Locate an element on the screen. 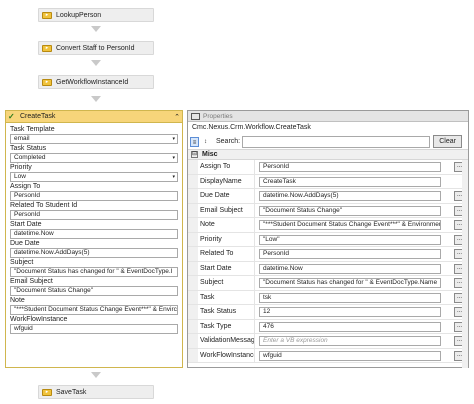 This screenshot has width=474, height=404. property-name: Due Date is located at coordinates (226, 196).